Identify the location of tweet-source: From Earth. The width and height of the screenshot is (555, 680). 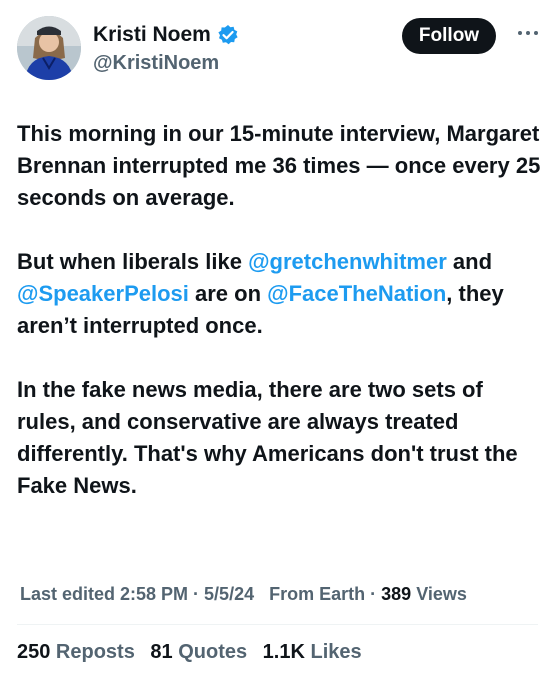
(317, 594).